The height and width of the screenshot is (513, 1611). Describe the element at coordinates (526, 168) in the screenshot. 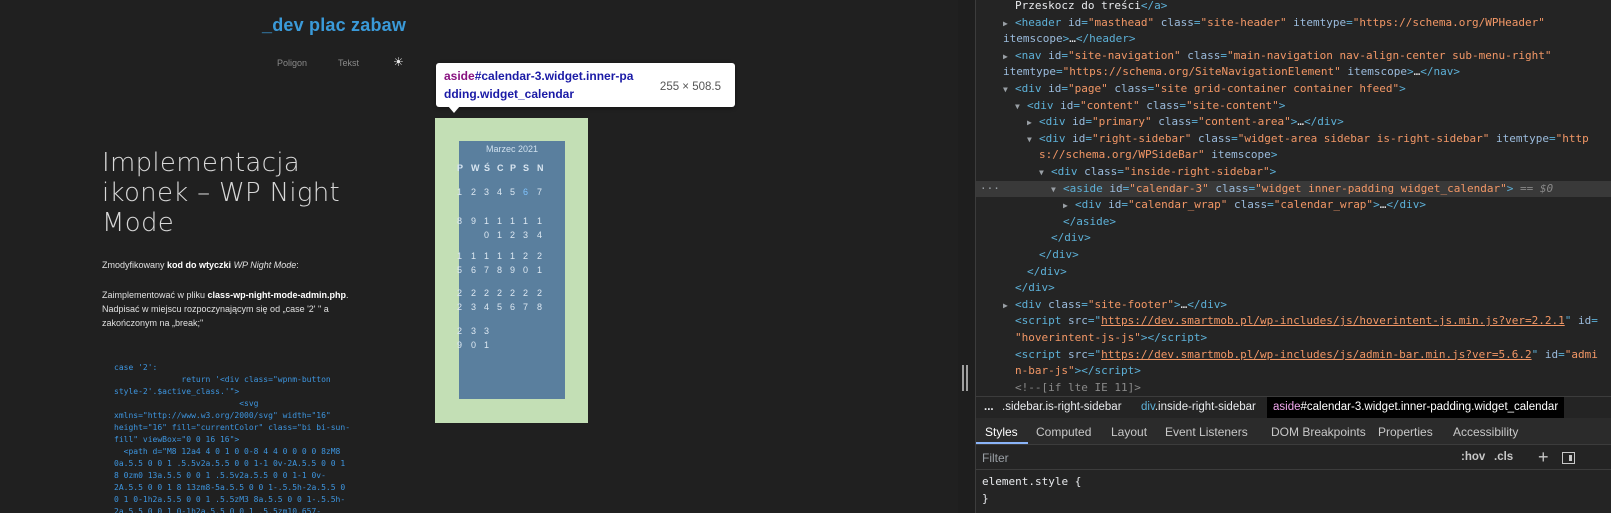

I see `calendar-weekday-header: S` at that location.